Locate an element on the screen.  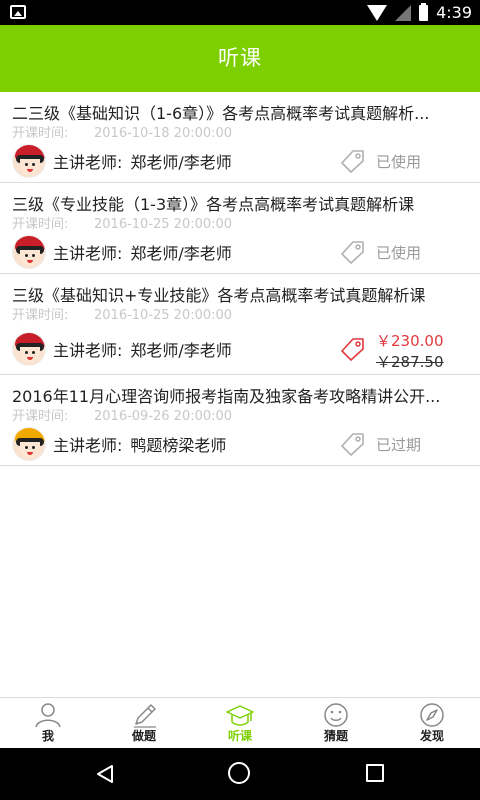
course-title: 三级《专业技能（1-3章）》各考点高概率考试真题解析课 is located at coordinates (213, 204).